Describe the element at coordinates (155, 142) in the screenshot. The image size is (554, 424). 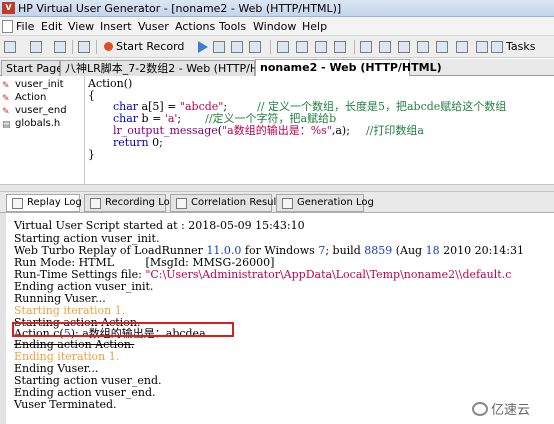
I see `code-text: 0;` at that location.